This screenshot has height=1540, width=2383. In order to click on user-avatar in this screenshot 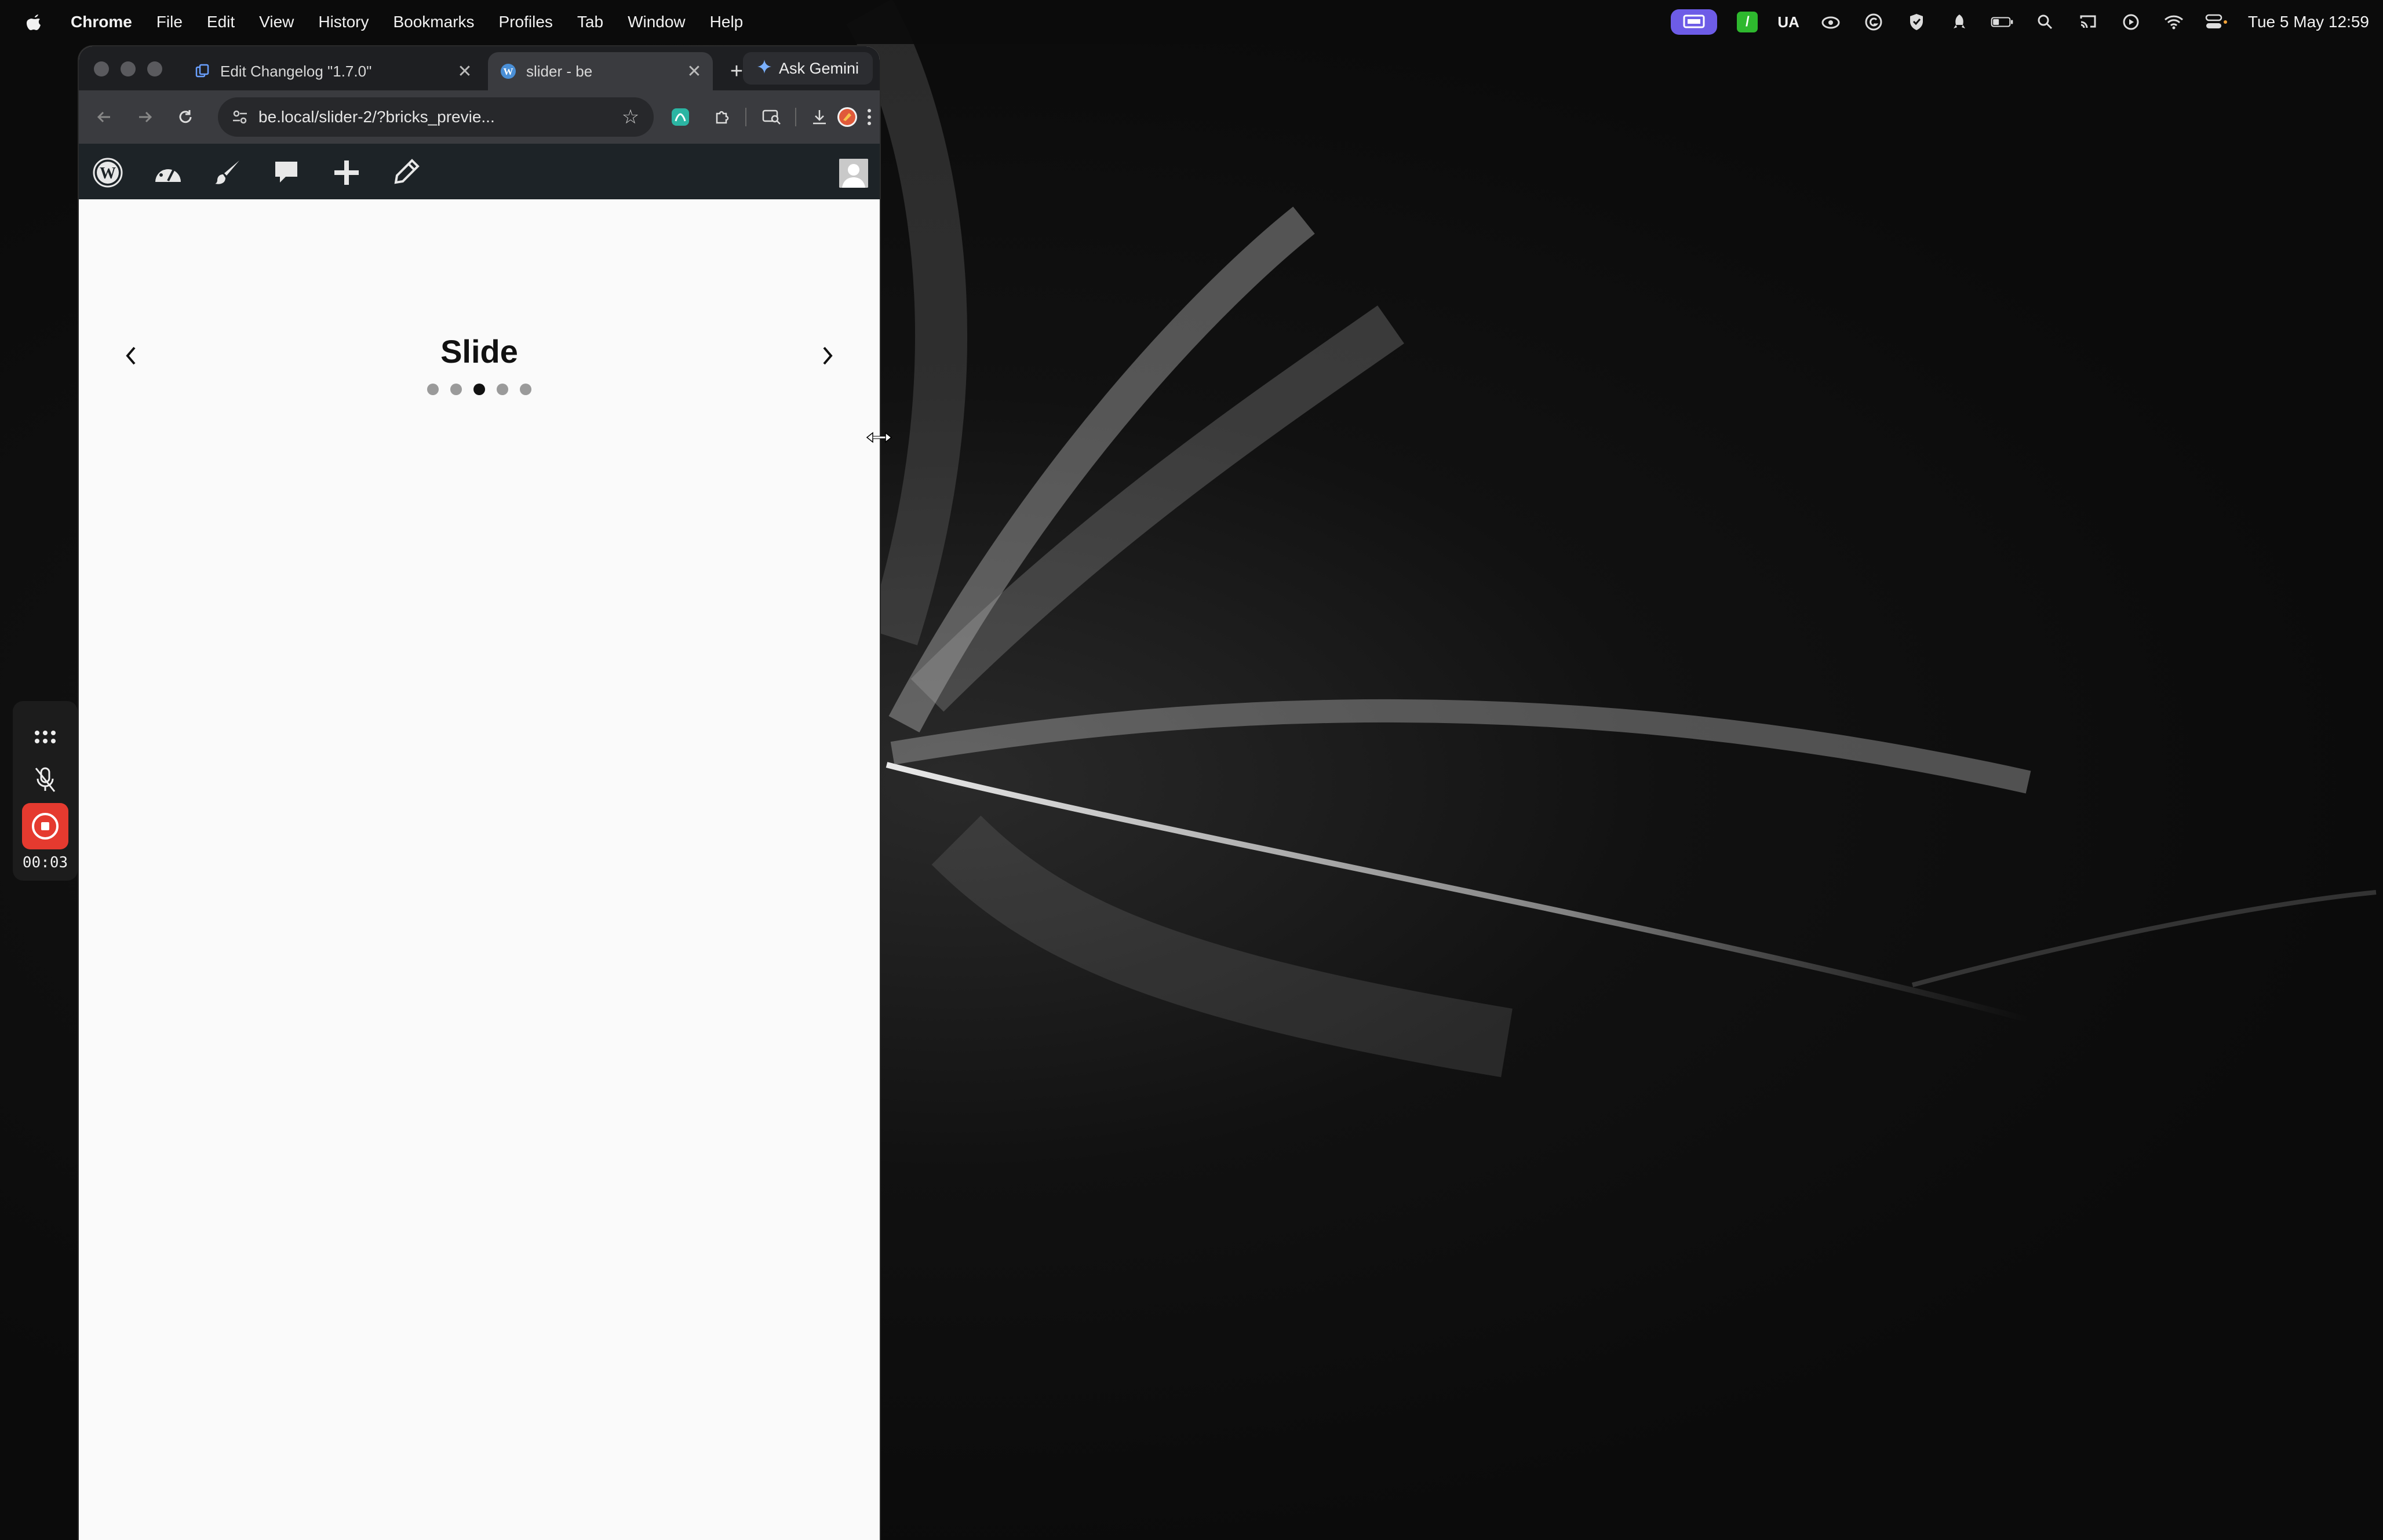, I will do `click(854, 173)`.